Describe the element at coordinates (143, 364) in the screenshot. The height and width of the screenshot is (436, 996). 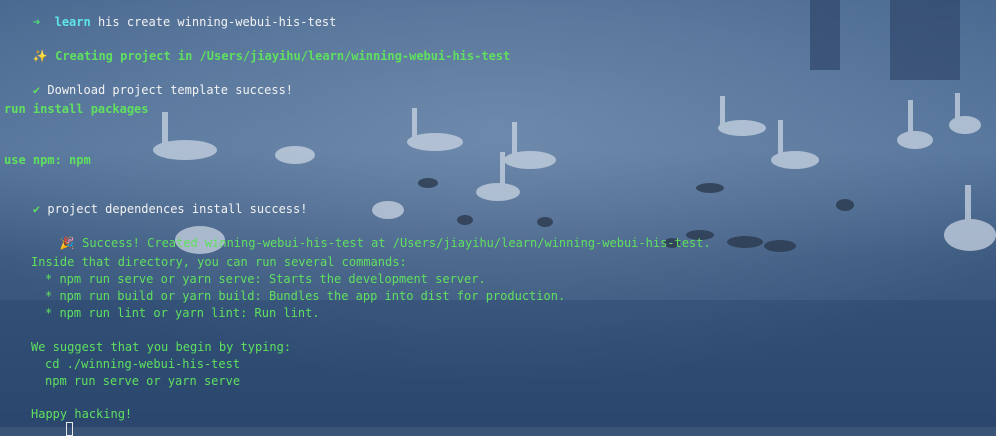
I see `cd-command: cd ./winning-webui-his-test` at that location.